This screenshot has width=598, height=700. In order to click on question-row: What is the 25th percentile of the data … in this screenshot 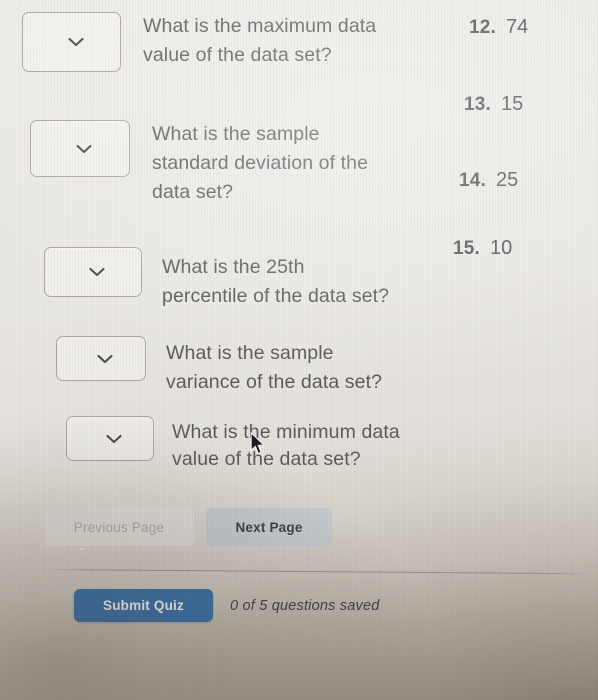, I will do `click(228, 279)`.